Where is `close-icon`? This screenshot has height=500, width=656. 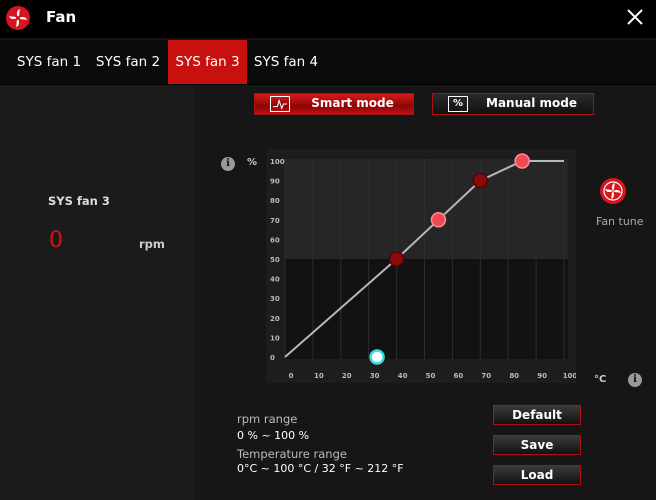
close-icon is located at coordinates (635, 17).